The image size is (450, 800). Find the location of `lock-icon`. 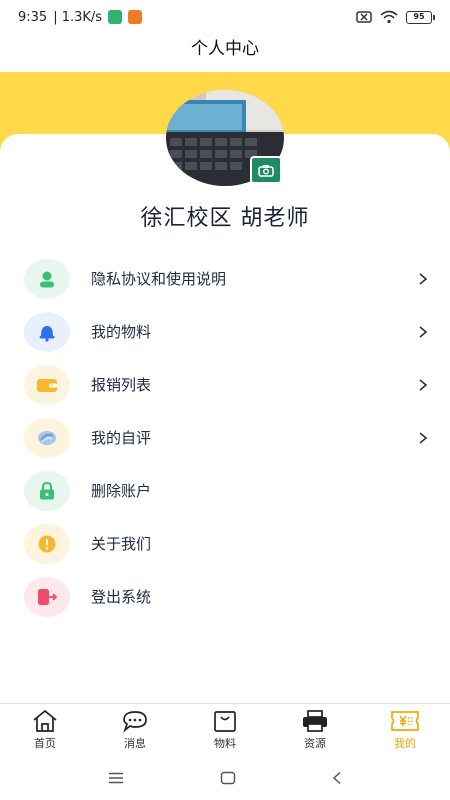

lock-icon is located at coordinates (47, 490).